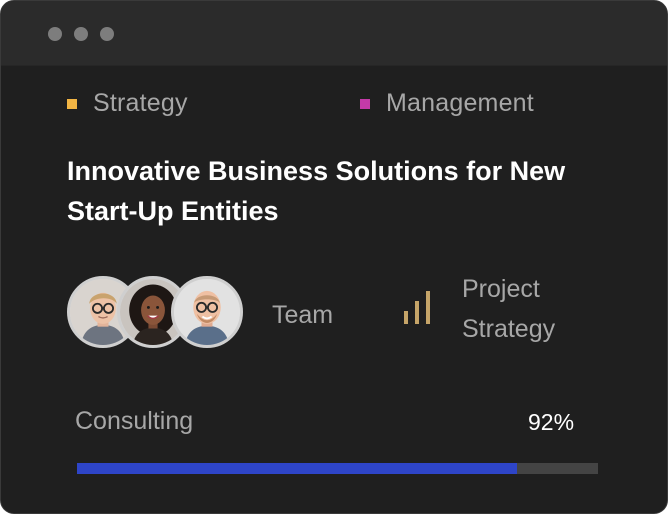 Image resolution: width=668 pixels, height=514 pixels. Describe the element at coordinates (207, 312) in the screenshot. I see `avatar-man-glasses-bald` at that location.